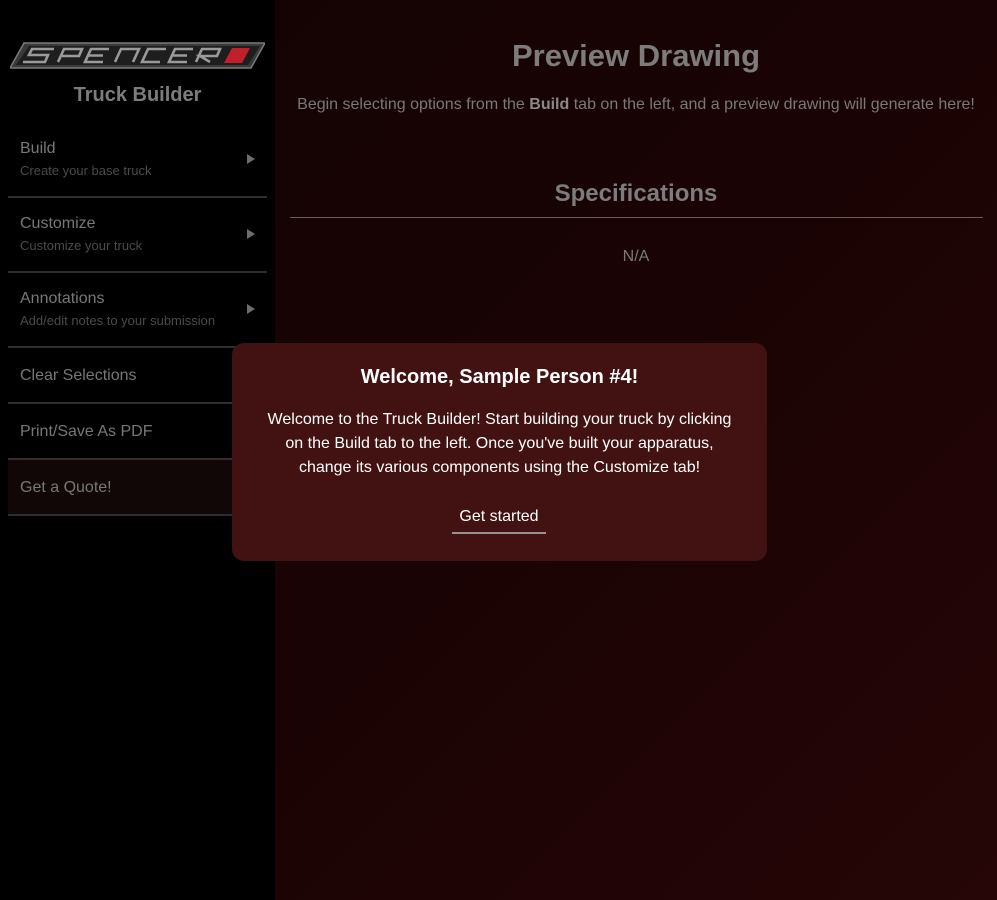 The image size is (997, 900). I want to click on sidebar-item-label: Customize, so click(58, 223).